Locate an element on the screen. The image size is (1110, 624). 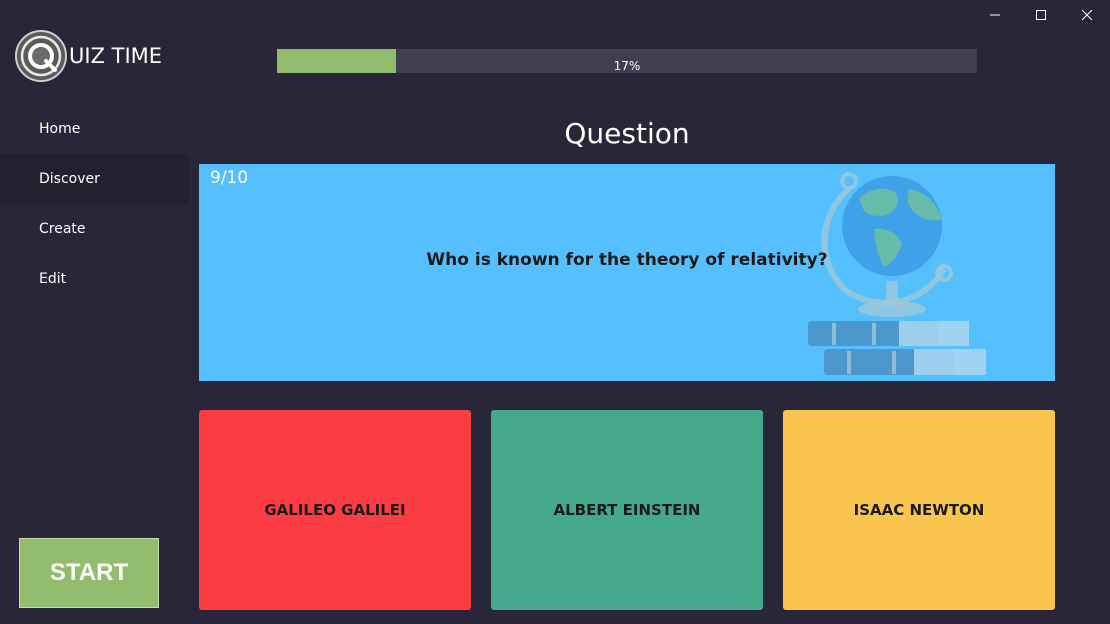
answer-option-a: GALILEO GALILEI is located at coordinates (335, 510).